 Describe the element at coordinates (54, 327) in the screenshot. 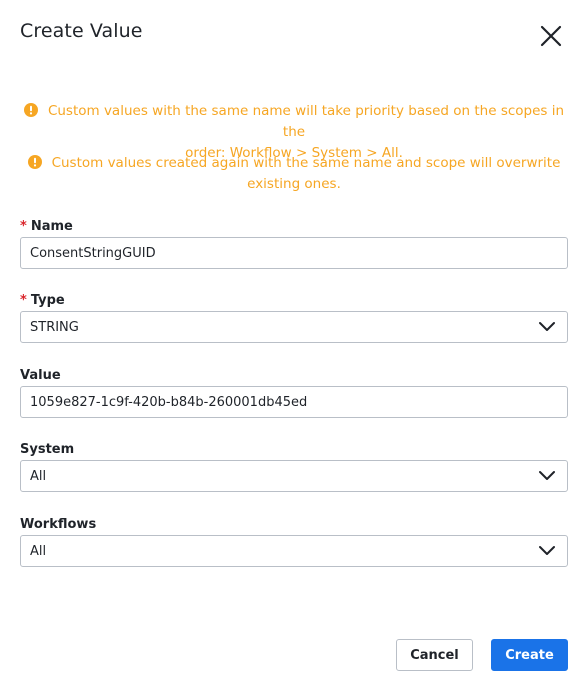

I see `type-select-value: STRING` at that location.